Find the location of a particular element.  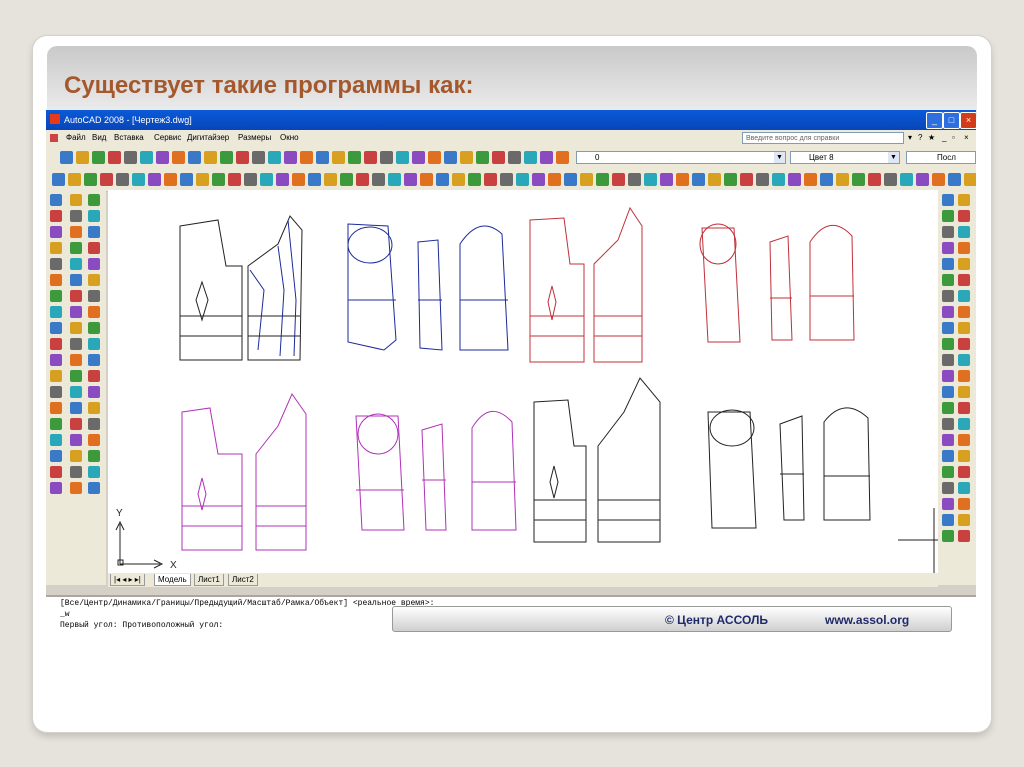

window-titlebar: AutoCAD 2008 - [Чертеж3.dwg] _ □ × is located at coordinates (511, 120).